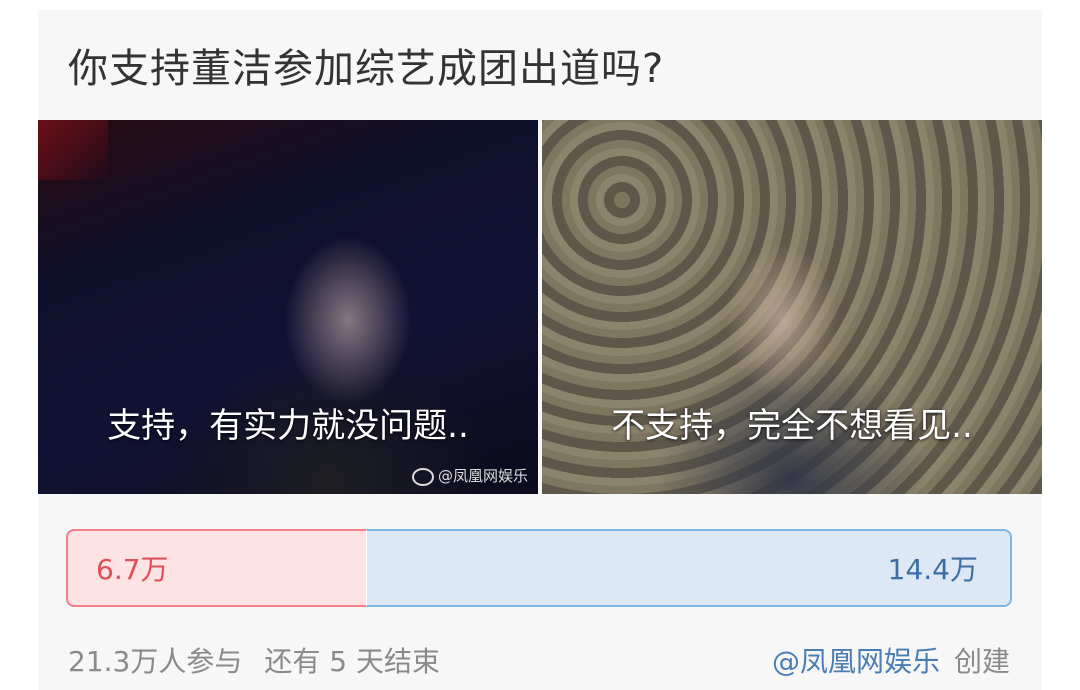  Describe the element at coordinates (689, 568) in the screenshot. I see `oppose-count: 14.4万` at that location.